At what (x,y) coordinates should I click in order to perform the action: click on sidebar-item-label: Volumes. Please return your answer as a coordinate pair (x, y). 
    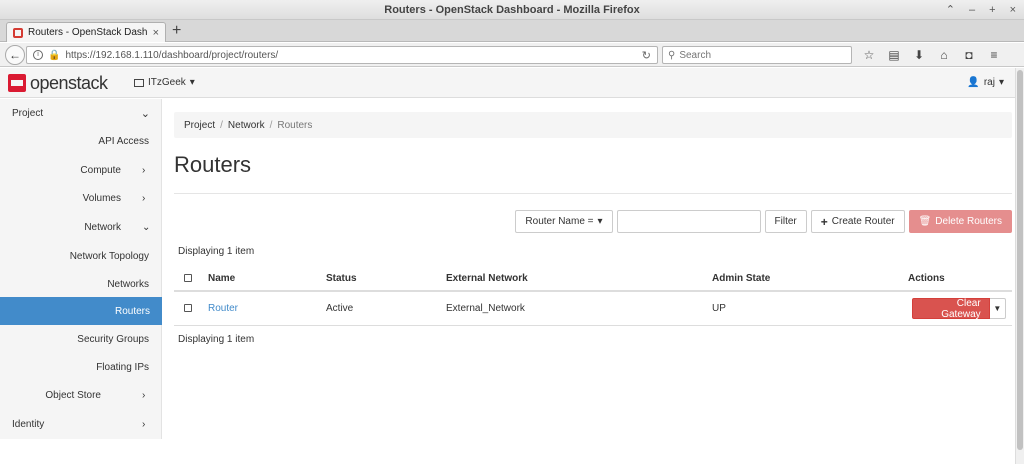
    Looking at the image, I should click on (101, 198).